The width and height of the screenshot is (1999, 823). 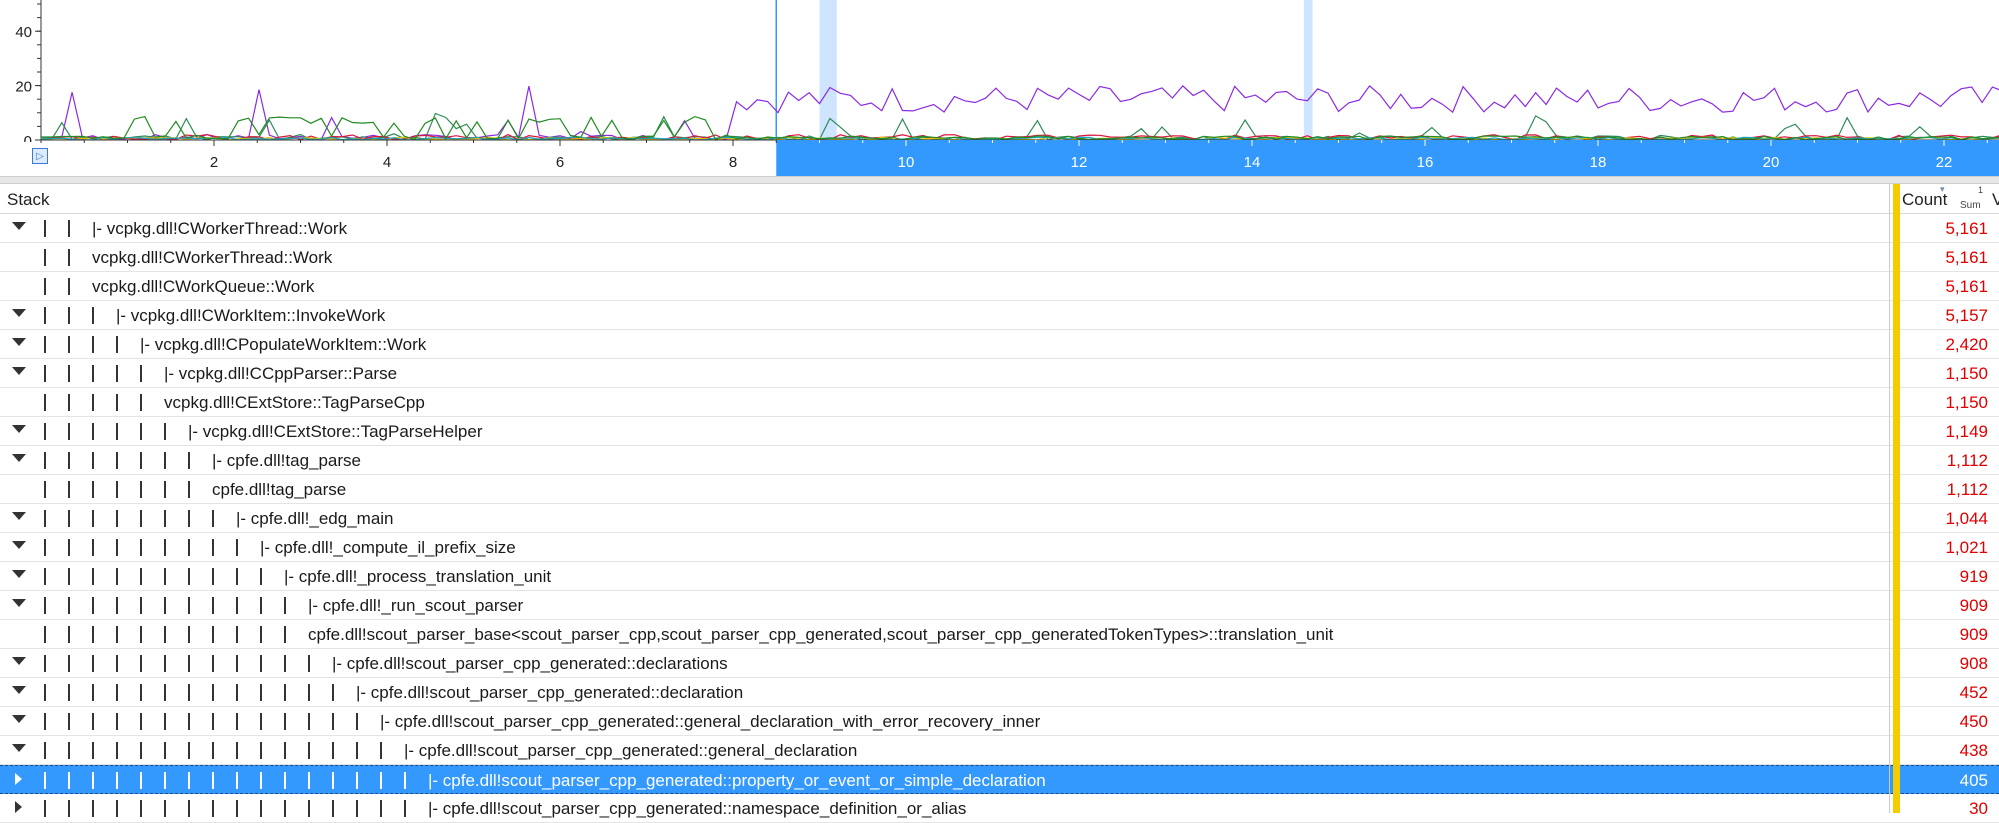 I want to click on time-axis-svg: 2468101214161820222426283032343638404244, so click(x=999, y=158).